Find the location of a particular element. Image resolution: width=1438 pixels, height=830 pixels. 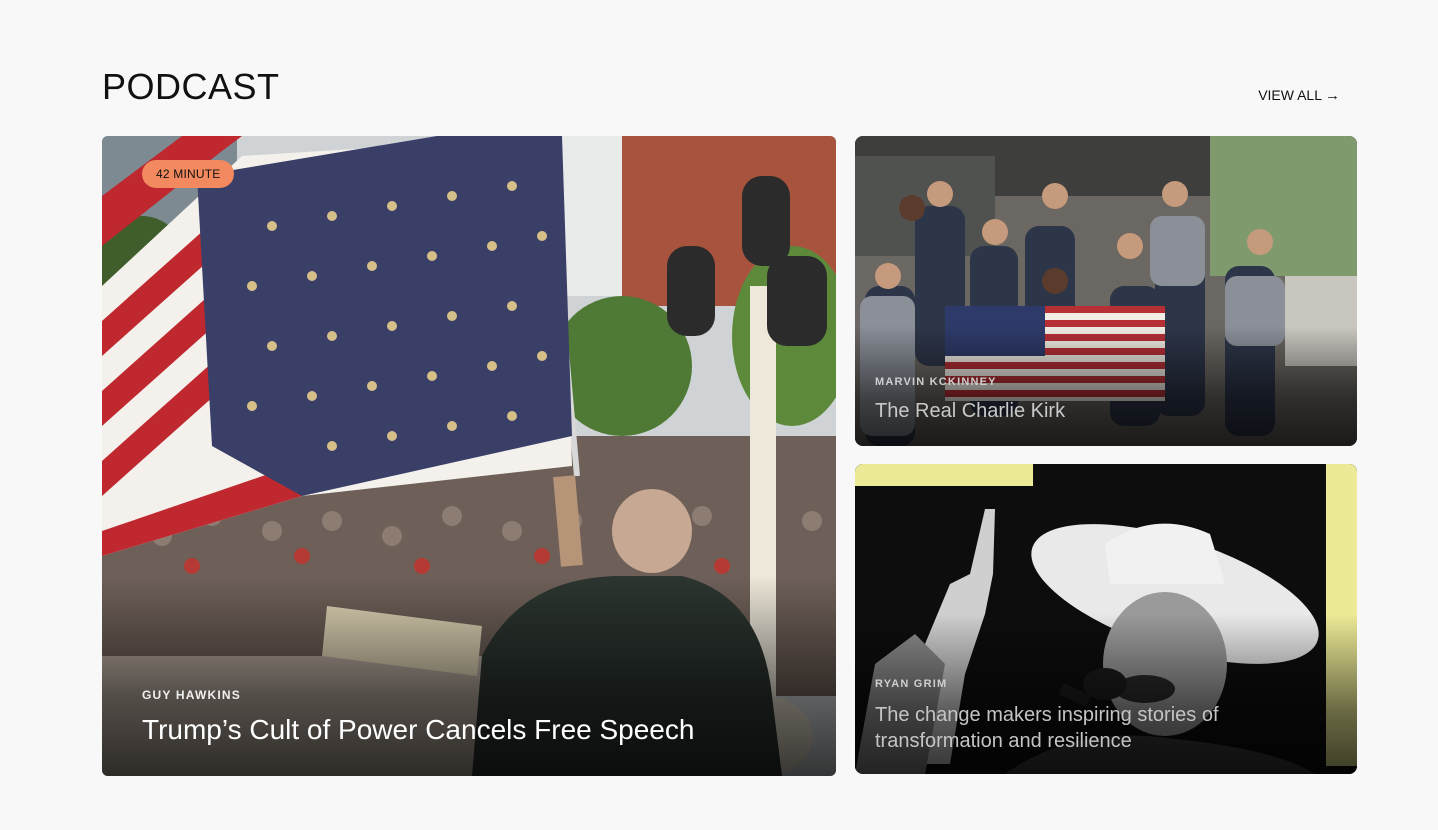

duration-badge: 42 MINUTE is located at coordinates (188, 174).